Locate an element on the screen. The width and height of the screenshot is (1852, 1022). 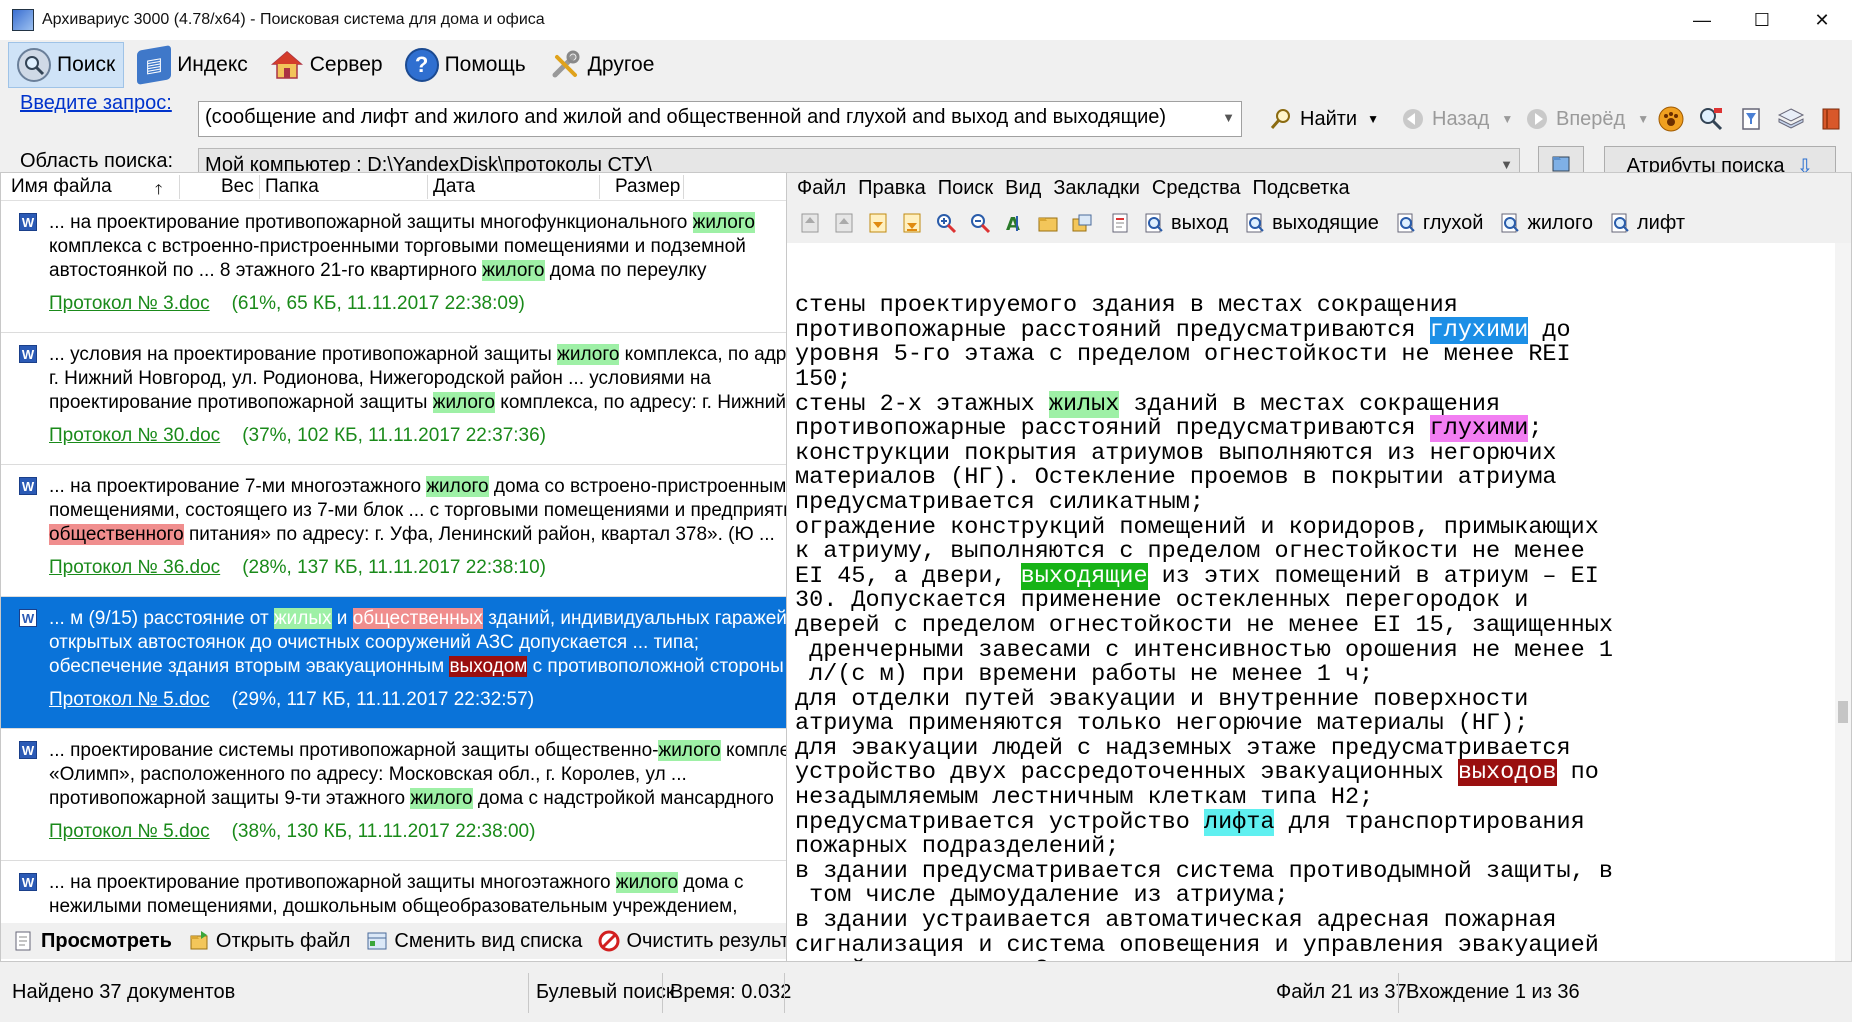
last-hit-icon is located at coordinates (912, 223).